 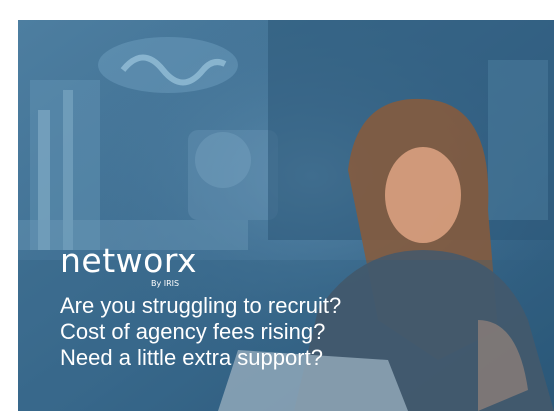 What do you see at coordinates (193, 331) in the screenshot?
I see `headline-line-2: Cost of agency fees rising?` at bounding box center [193, 331].